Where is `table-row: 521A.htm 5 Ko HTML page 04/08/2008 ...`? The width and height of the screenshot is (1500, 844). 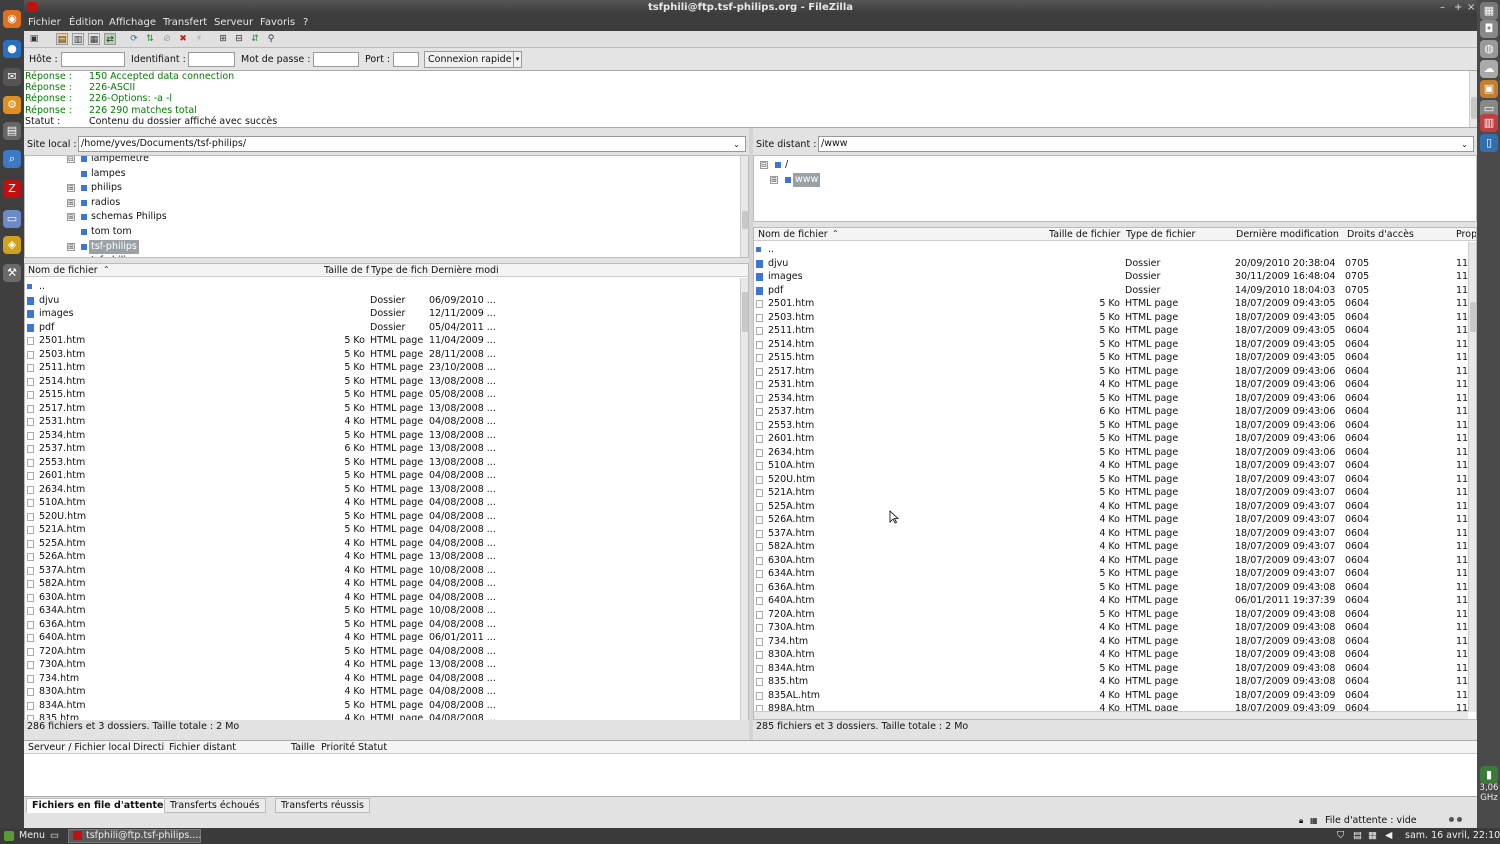
table-row: 521A.htm 5 Ko HTML page 04/08/2008 ... is located at coordinates (386, 530).